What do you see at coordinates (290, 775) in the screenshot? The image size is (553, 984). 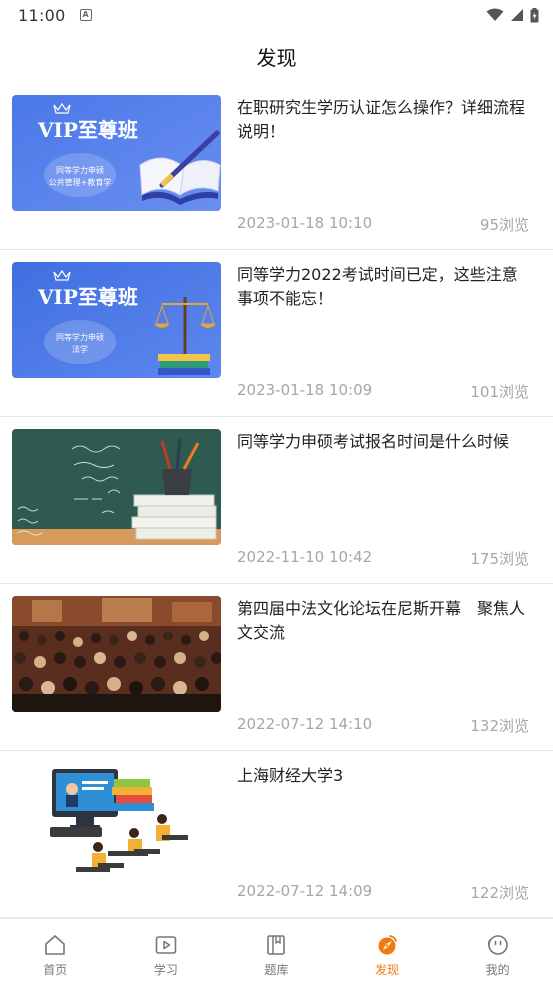 I see `article-title: 上海财经大学3` at bounding box center [290, 775].